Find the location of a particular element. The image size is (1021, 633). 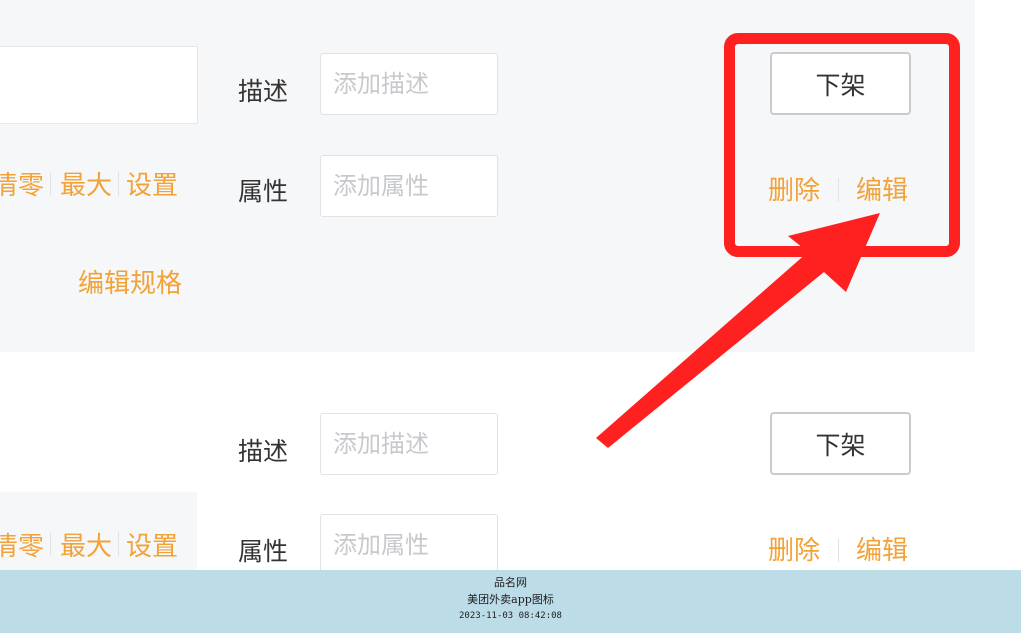

watermark-footer: 品名网 美团外卖app图标 2023-11-03 08:42:08 is located at coordinates (510, 601).